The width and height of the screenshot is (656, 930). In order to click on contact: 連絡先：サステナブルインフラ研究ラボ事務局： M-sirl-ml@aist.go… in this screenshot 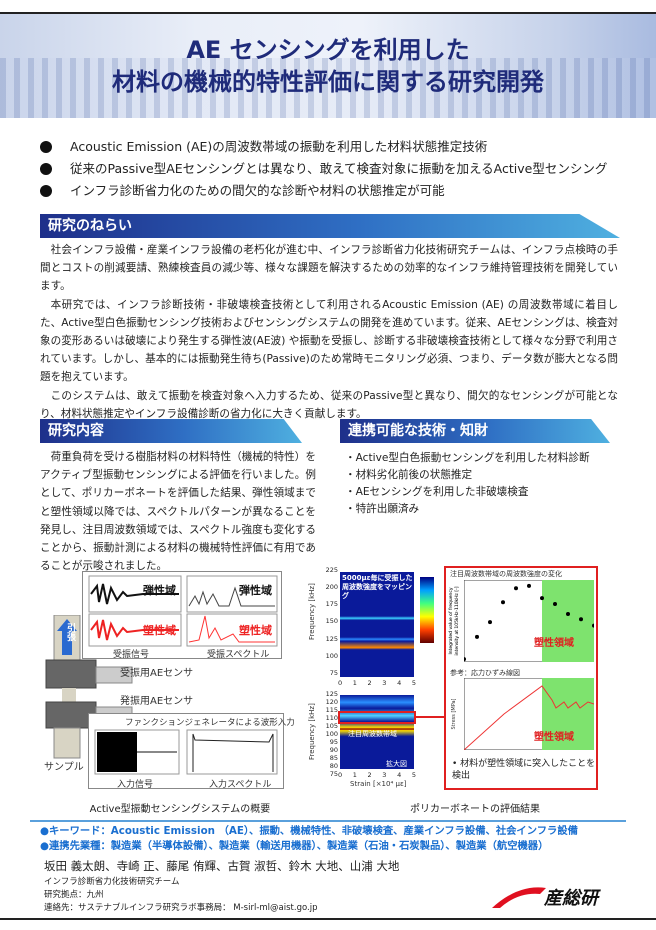, I will do `click(181, 908)`.